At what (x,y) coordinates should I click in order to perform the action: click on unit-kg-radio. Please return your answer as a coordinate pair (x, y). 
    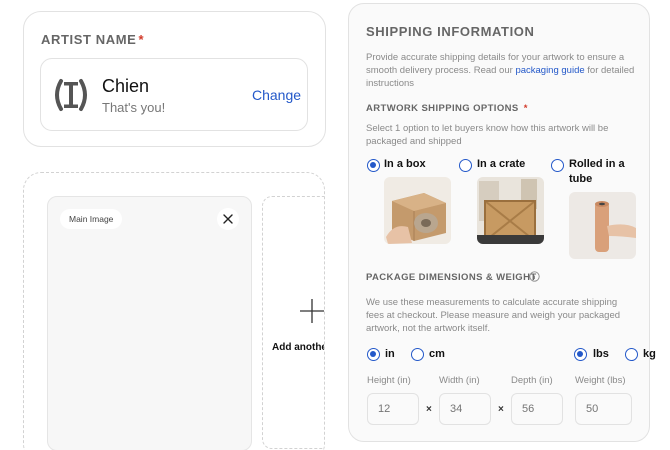
    Looking at the image, I should click on (631, 354).